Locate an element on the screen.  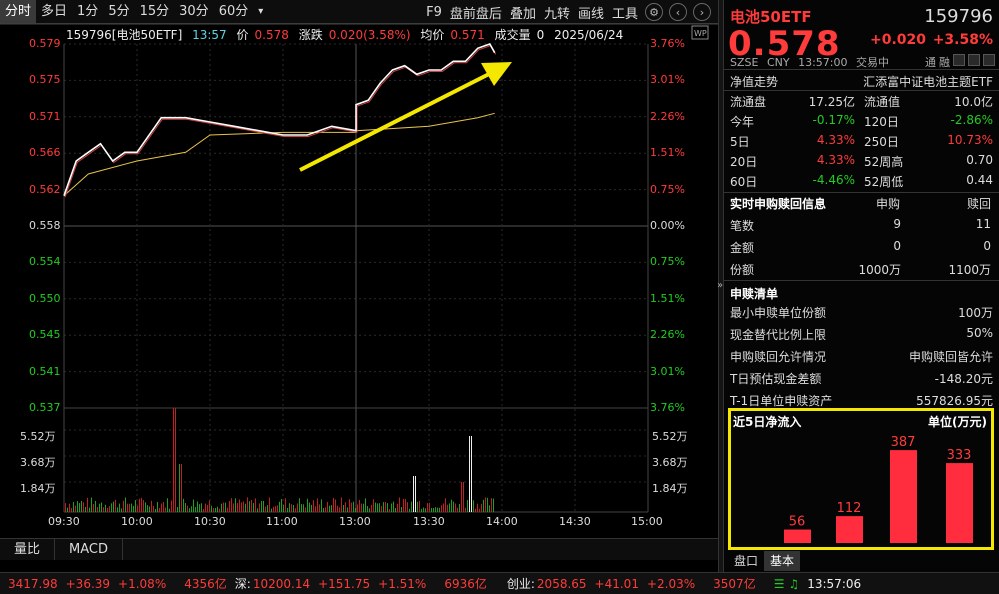
list-value: 100万 is located at coordinates (975, 313).